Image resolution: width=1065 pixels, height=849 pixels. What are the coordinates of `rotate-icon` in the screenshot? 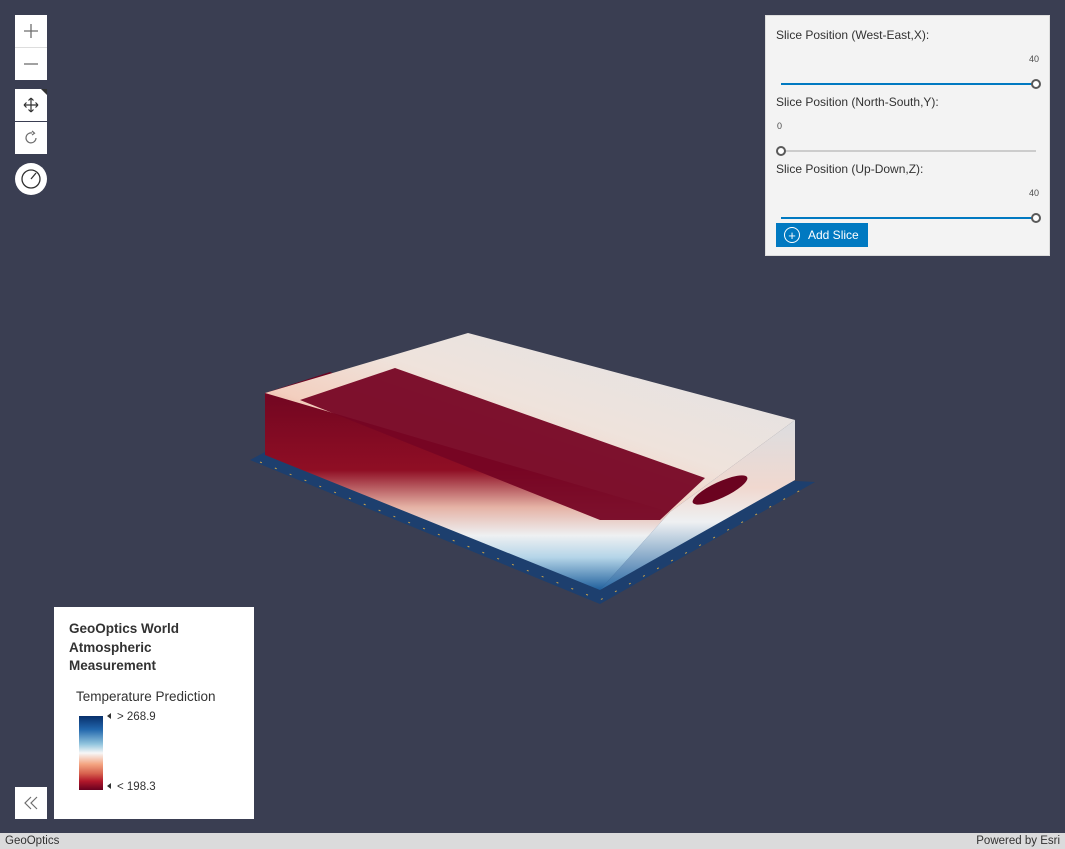 It's located at (31, 137).